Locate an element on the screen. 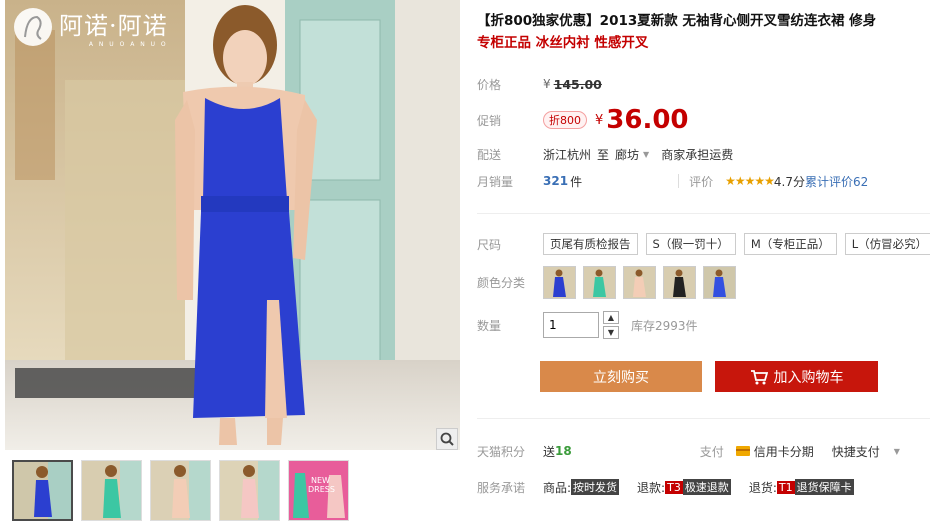 This screenshot has height=527, width=930. review-link: 累计评价62 is located at coordinates (836, 181).